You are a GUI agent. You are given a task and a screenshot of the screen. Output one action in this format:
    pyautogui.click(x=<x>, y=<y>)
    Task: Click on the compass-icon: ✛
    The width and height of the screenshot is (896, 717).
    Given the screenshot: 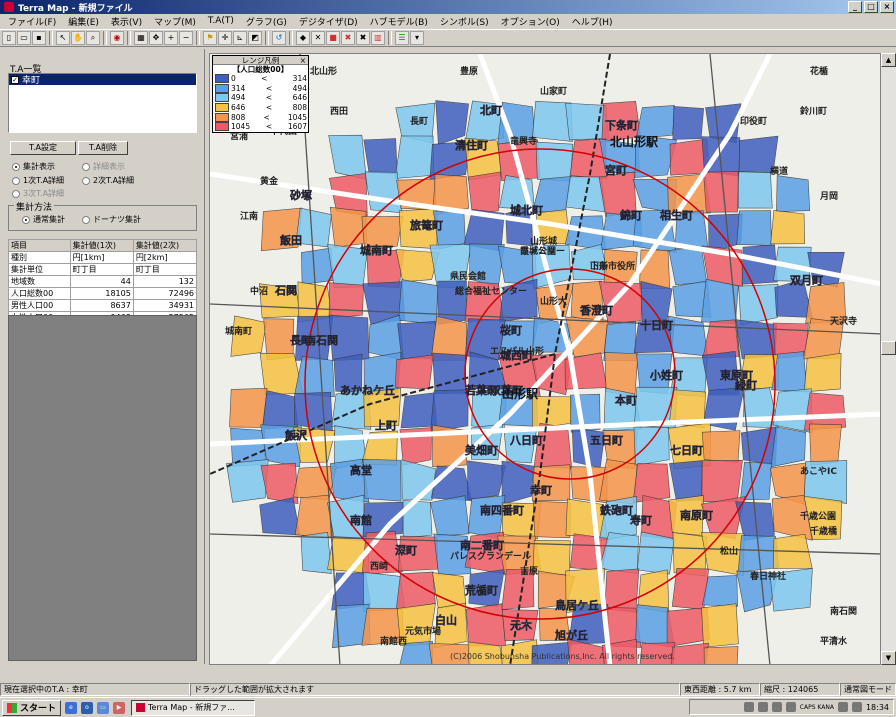 What is the action you would take?
    pyautogui.click(x=225, y=38)
    